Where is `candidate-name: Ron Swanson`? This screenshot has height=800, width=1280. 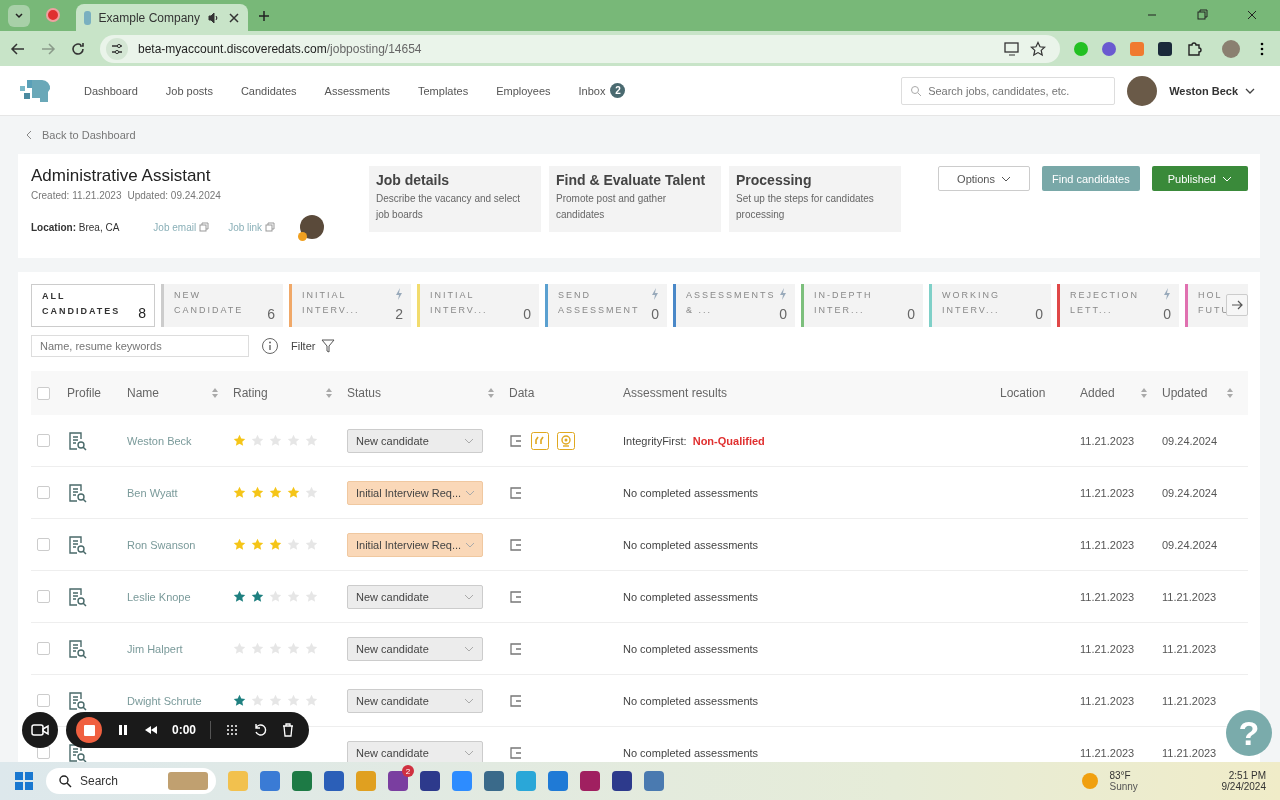 candidate-name: Ron Swanson is located at coordinates (161, 544).